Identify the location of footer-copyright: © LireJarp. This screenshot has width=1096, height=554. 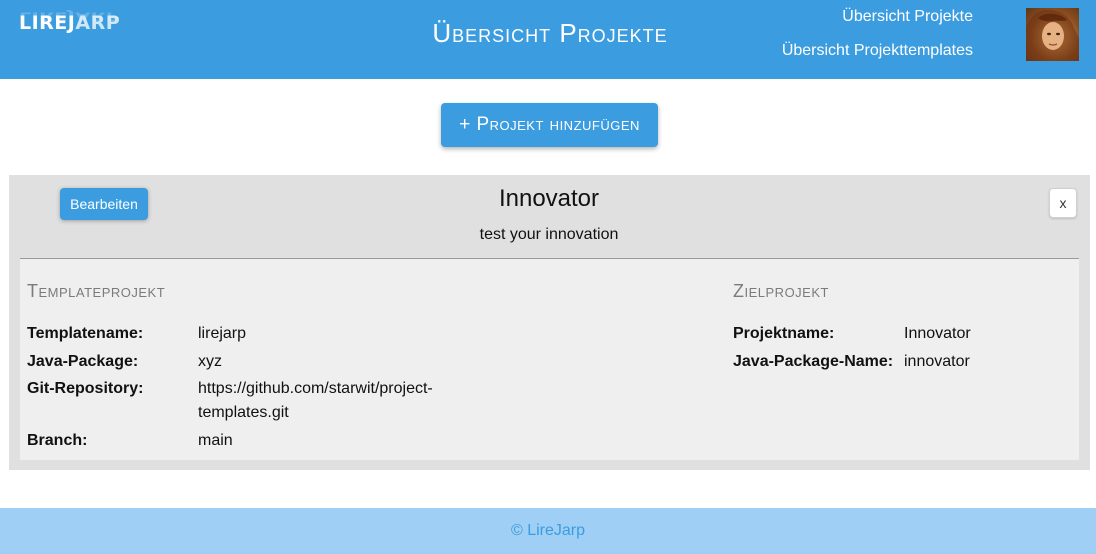
(548, 530).